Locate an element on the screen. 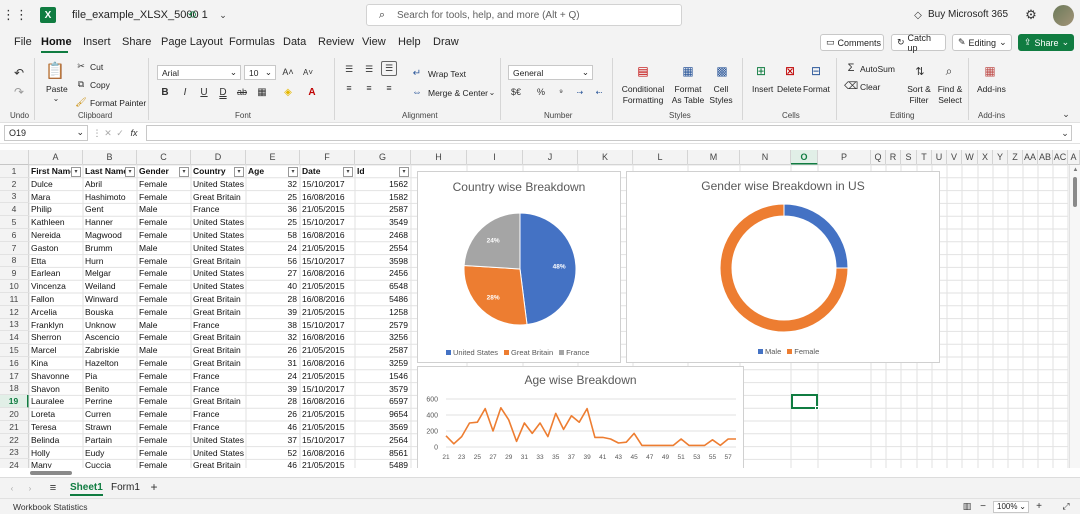  menu-file: File is located at coordinates (23, 42).